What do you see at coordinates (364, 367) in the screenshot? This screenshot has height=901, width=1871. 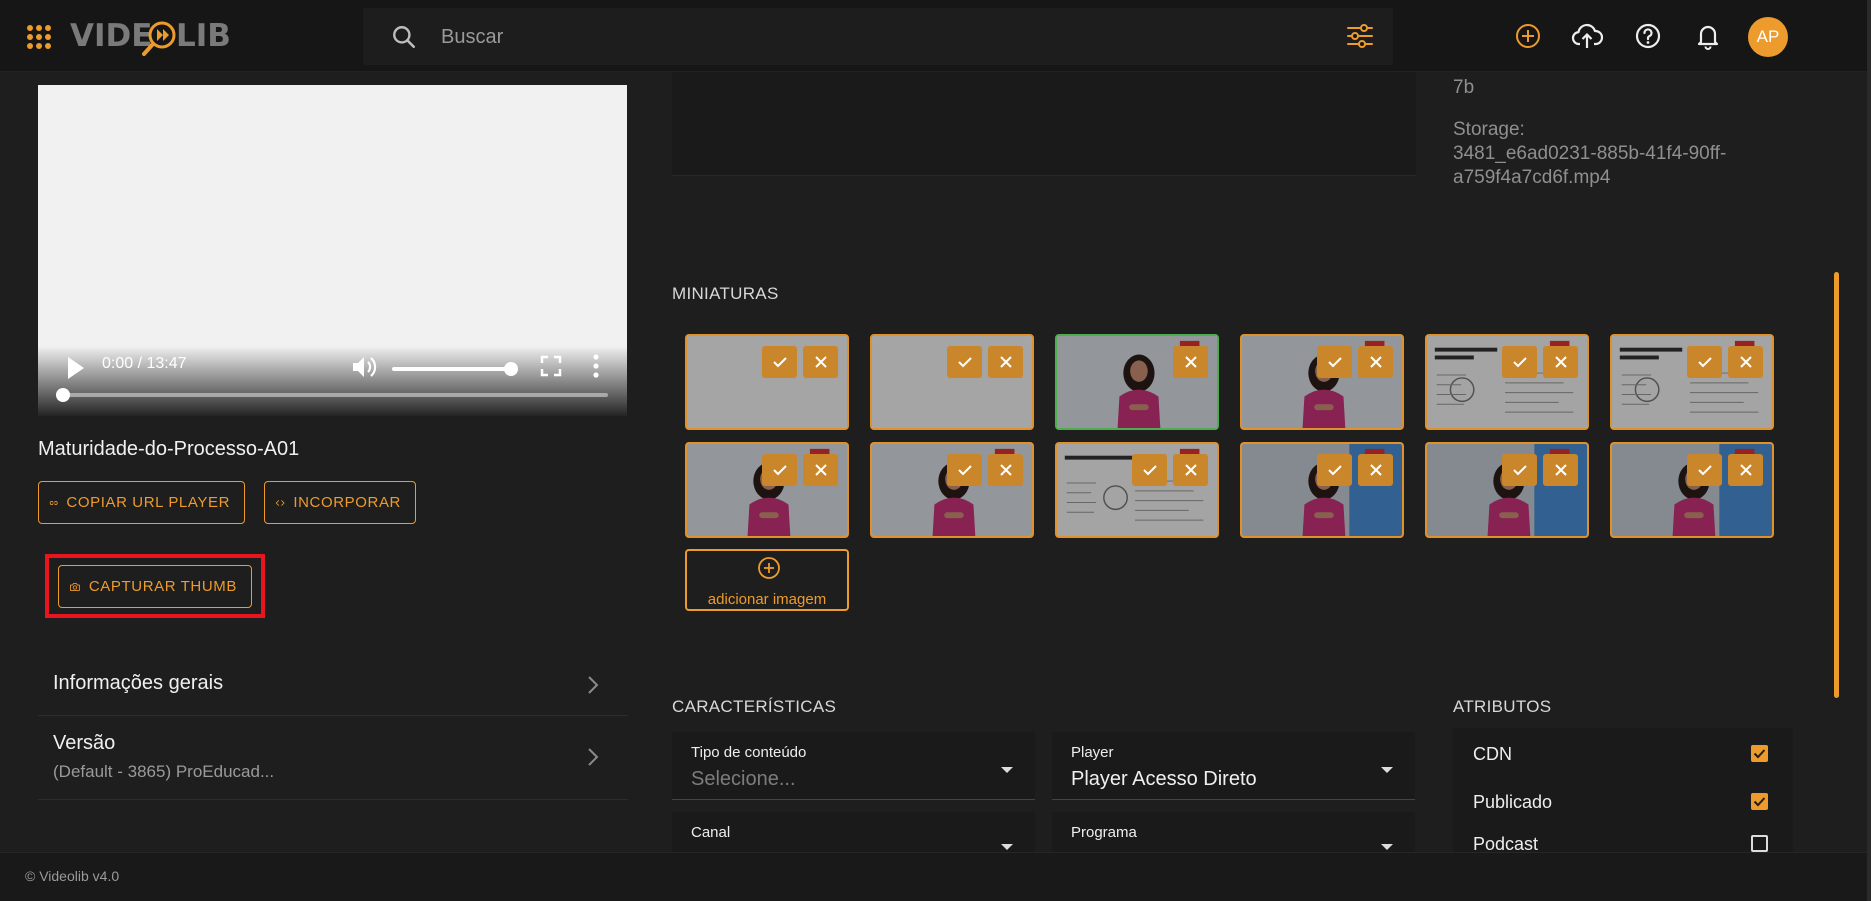 I see `volume-icon` at bounding box center [364, 367].